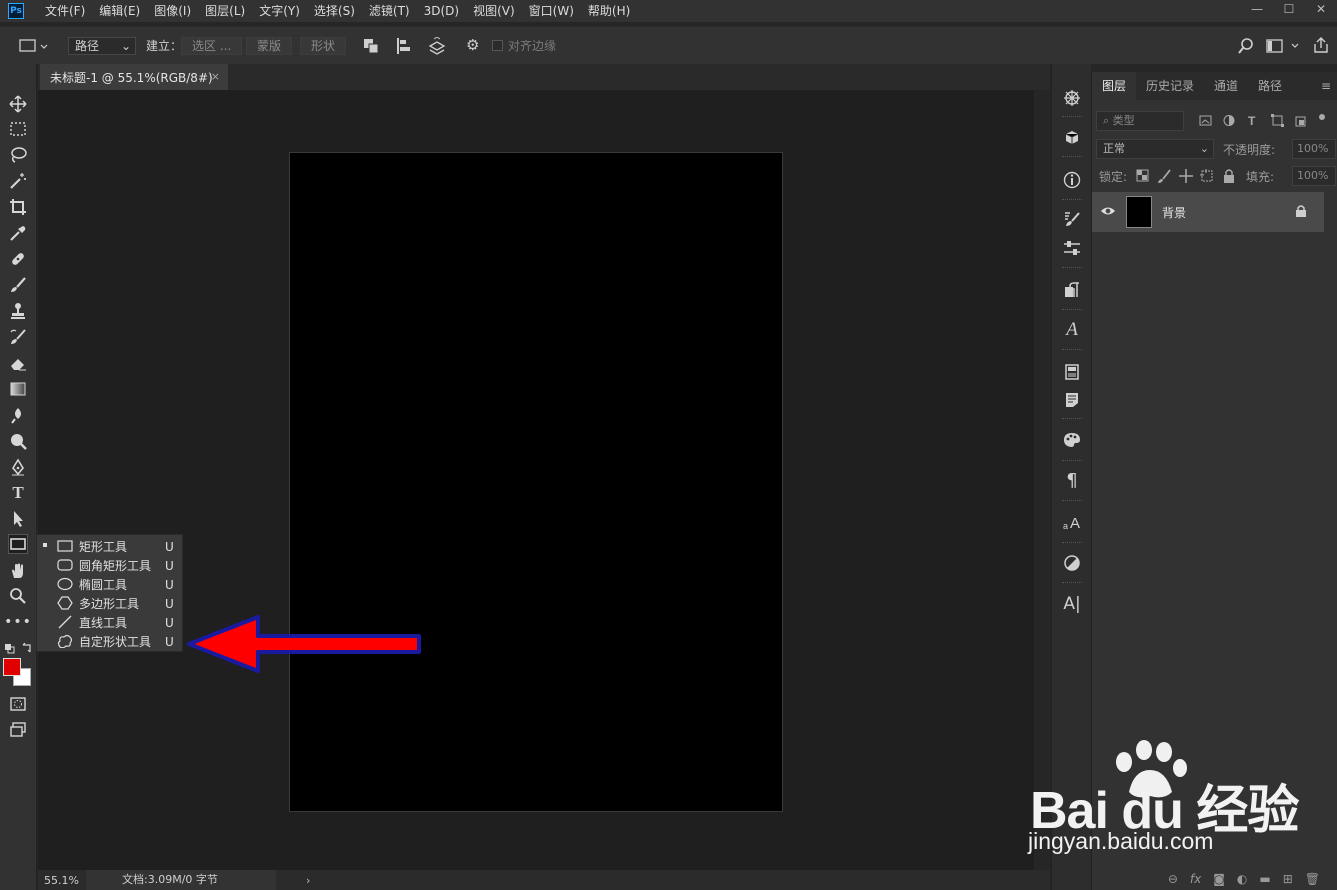  Describe the element at coordinates (1072, 138) in the screenshot. I see `3d-icon` at that location.